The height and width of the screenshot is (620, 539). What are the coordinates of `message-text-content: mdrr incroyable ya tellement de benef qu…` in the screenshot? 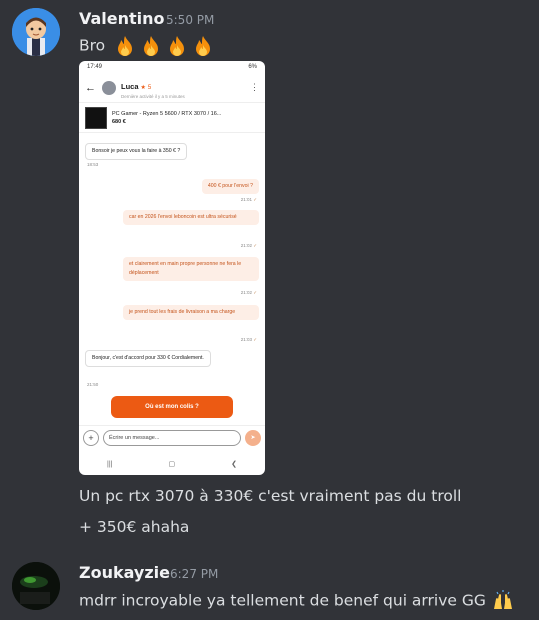 It's located at (282, 600).